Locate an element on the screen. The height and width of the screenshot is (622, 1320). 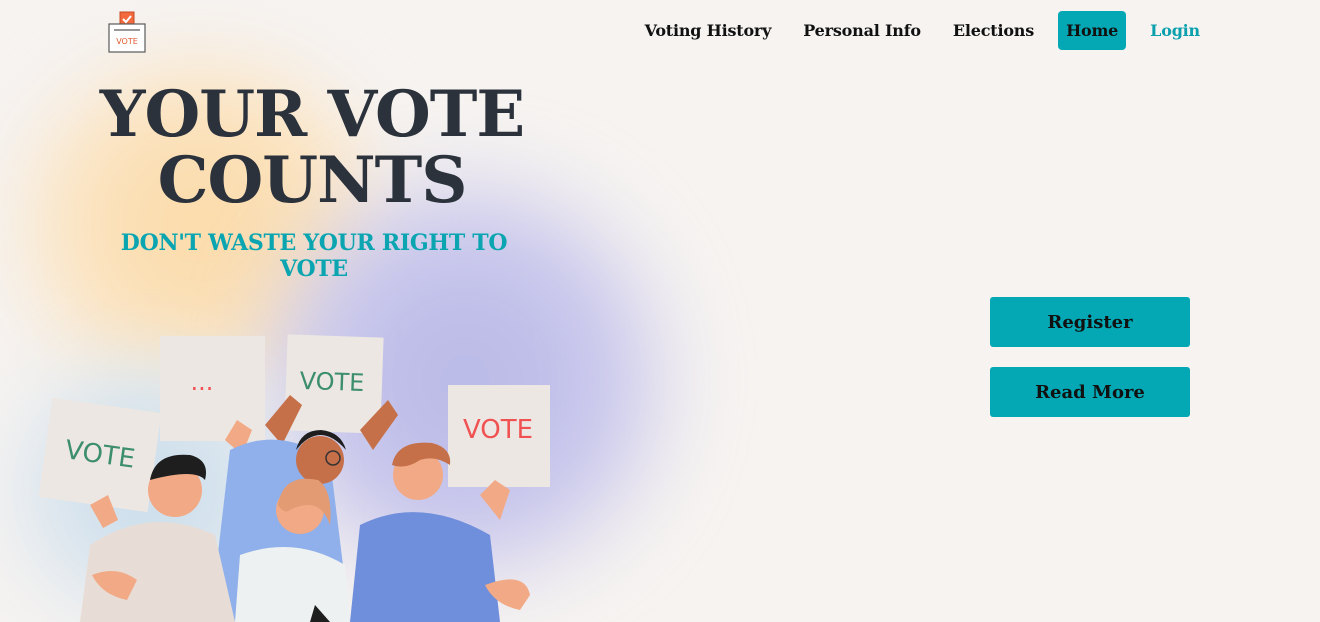
vote-sign-right: VOTE is located at coordinates (499, 436).